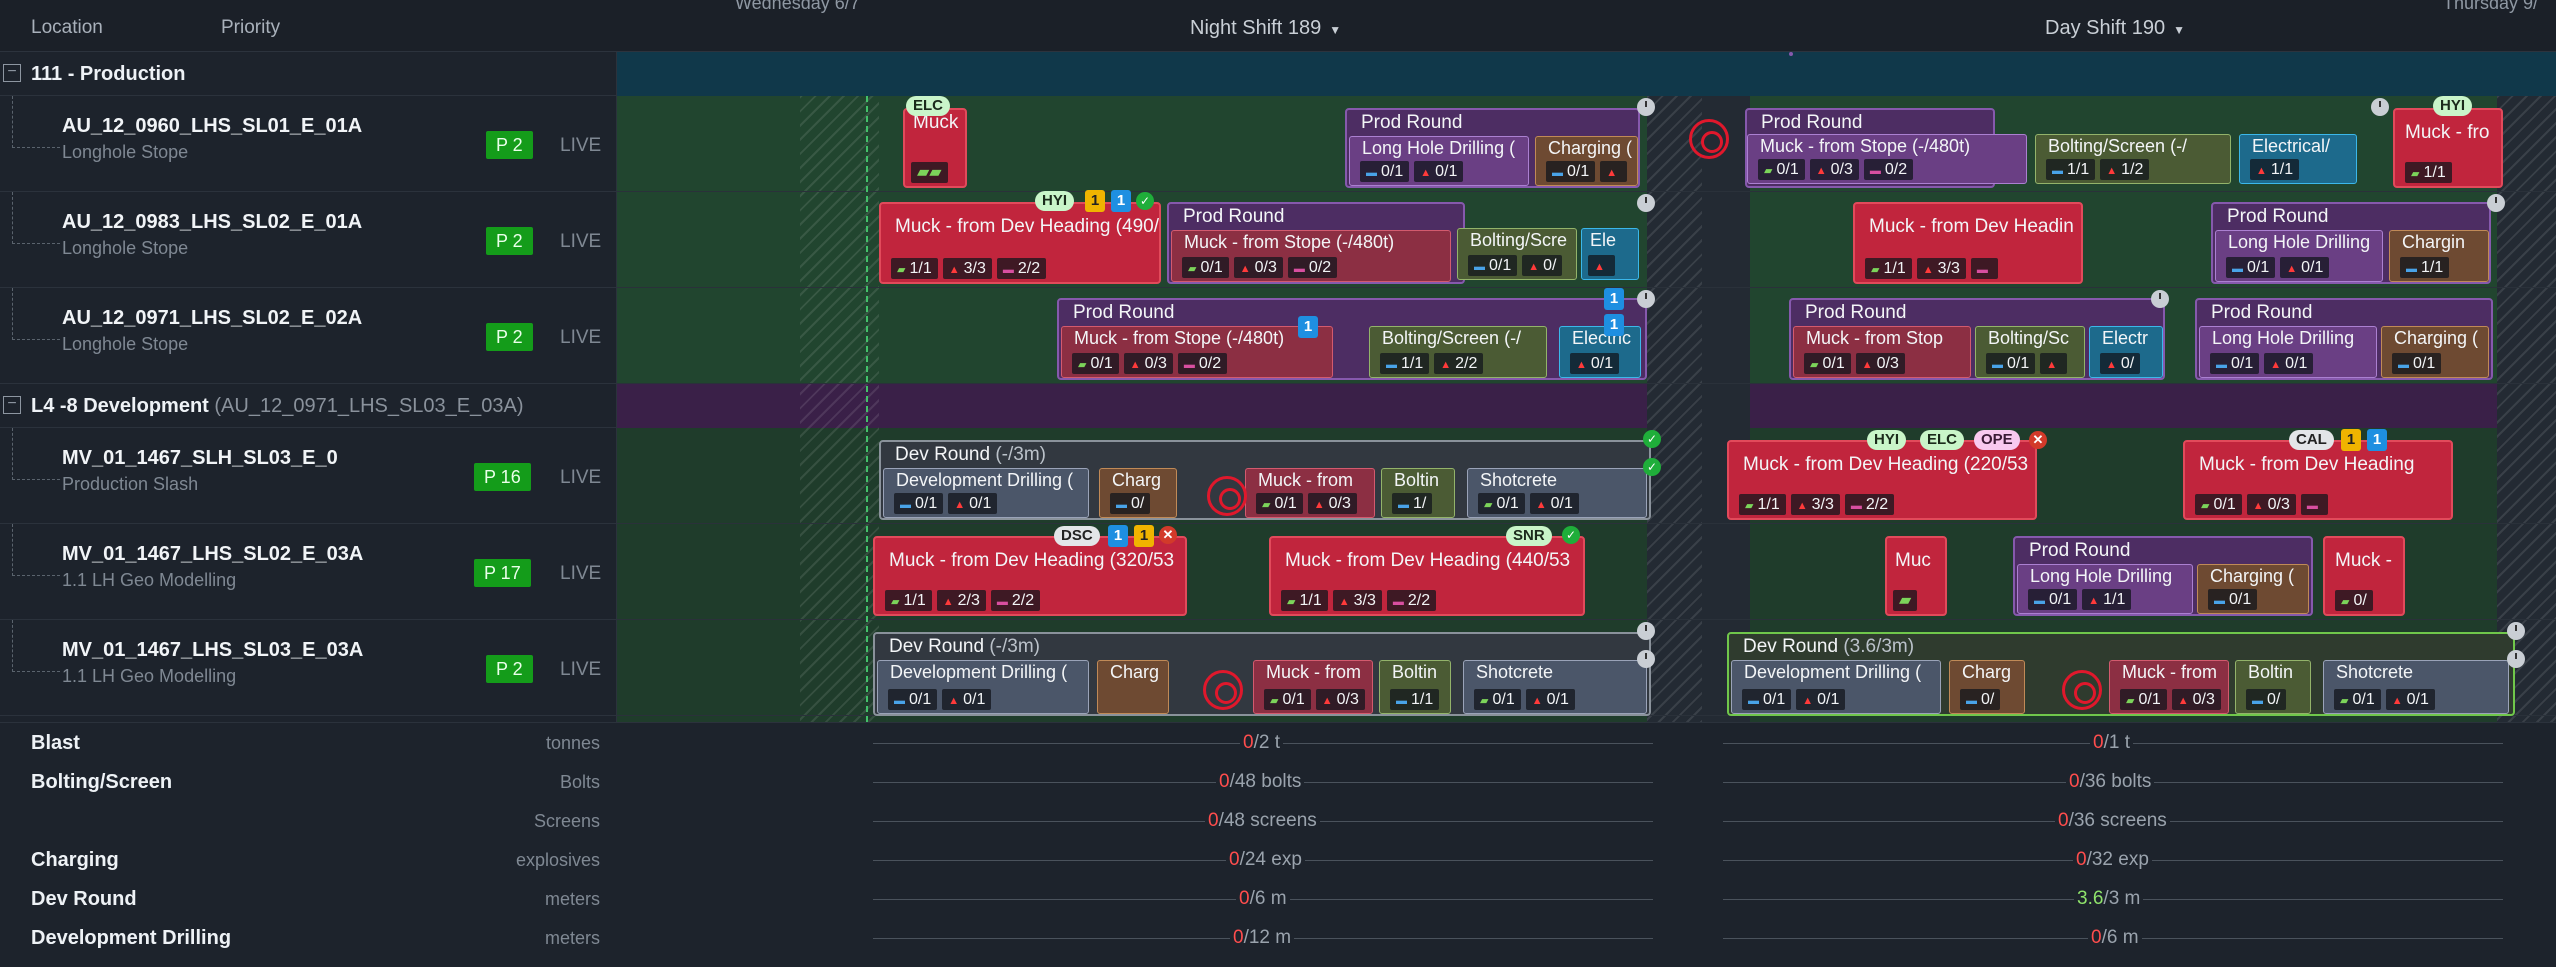  What do you see at coordinates (1600, 352) in the screenshot?
I see `subtask-electrical: Electric ▲ 0/1` at bounding box center [1600, 352].